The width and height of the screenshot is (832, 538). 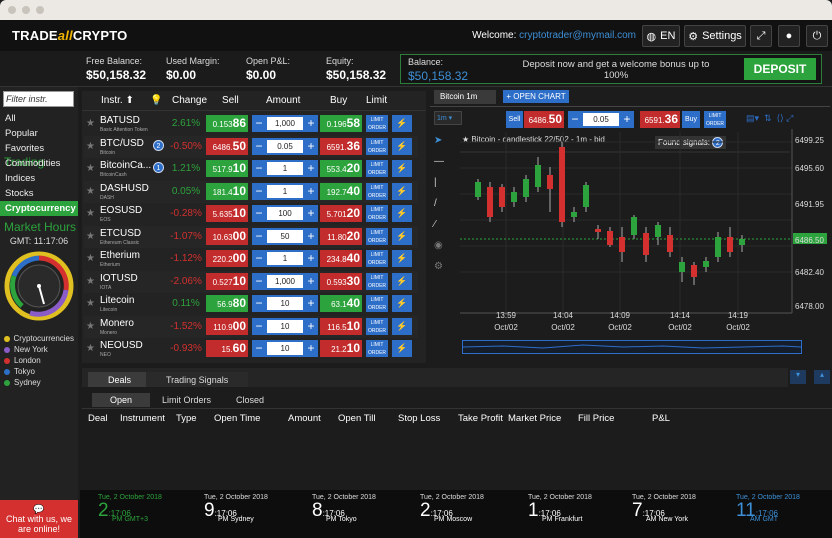 I want to click on open-chart-button: + OPEN CHART, so click(x=536, y=96).